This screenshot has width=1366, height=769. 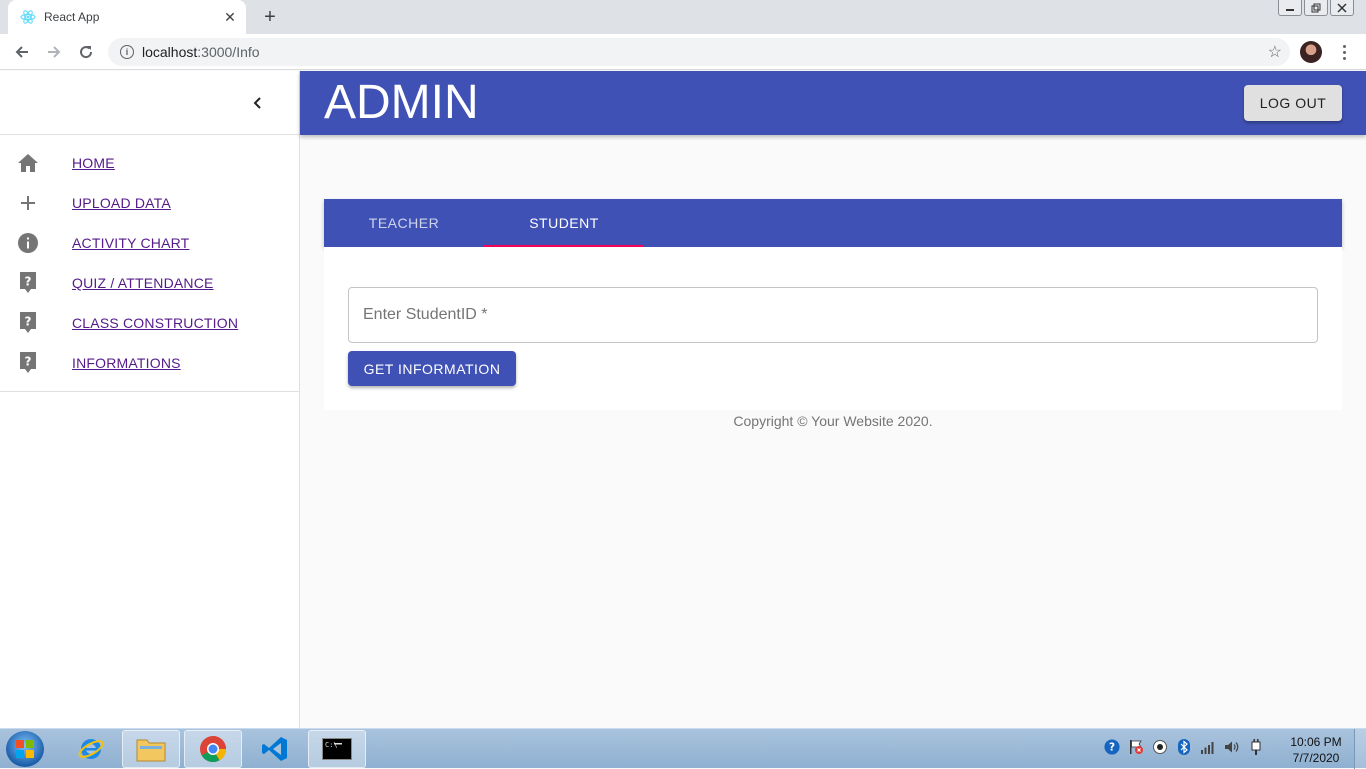 I want to click on start-button, so click(x=25, y=749).